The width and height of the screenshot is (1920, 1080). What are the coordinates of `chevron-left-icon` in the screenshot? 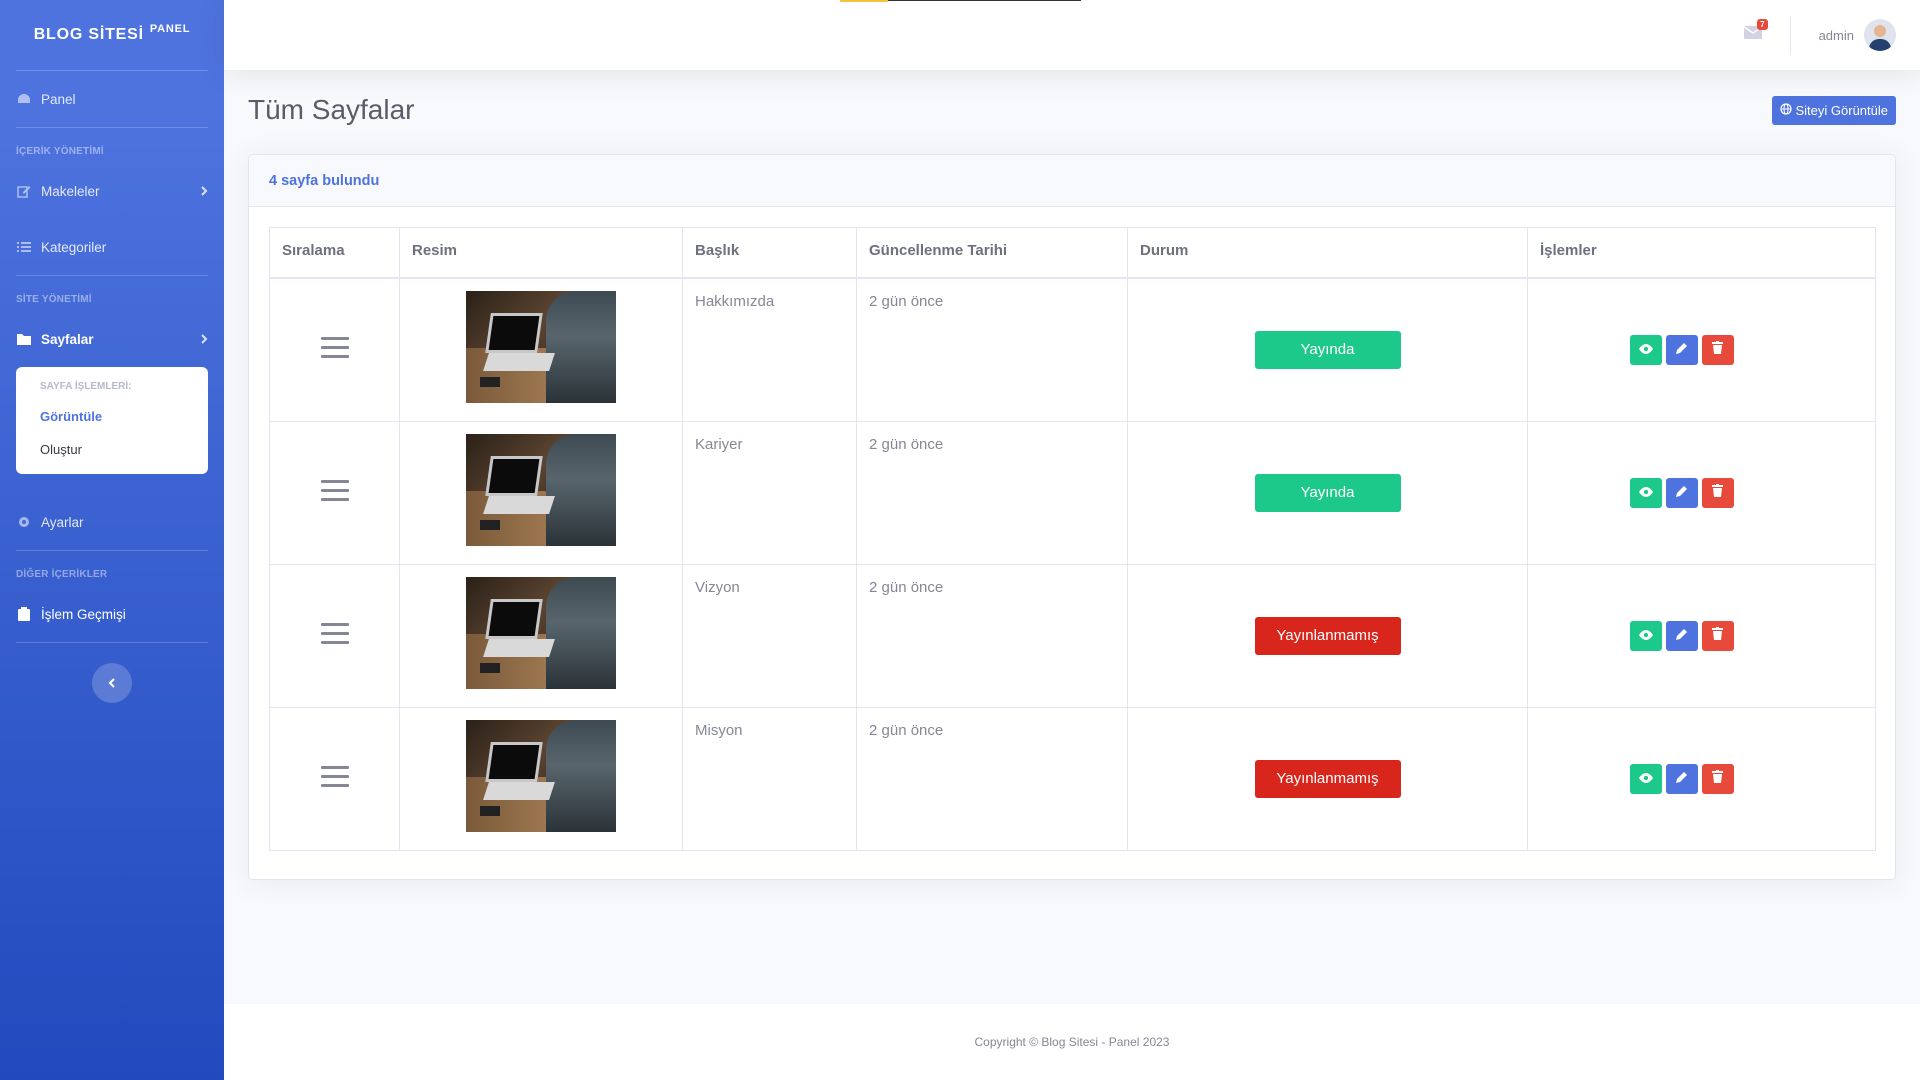 It's located at (112, 683).